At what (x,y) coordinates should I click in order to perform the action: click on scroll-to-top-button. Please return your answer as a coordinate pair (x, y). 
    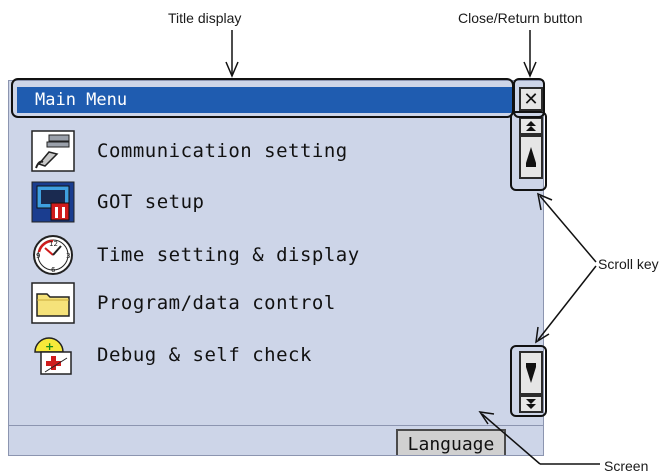
    Looking at the image, I should click on (531, 126).